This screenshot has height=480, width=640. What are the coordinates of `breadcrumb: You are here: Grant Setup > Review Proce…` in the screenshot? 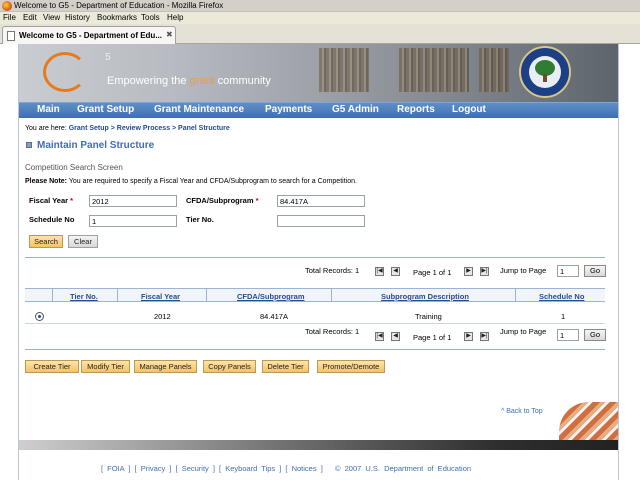 It's located at (127, 128).